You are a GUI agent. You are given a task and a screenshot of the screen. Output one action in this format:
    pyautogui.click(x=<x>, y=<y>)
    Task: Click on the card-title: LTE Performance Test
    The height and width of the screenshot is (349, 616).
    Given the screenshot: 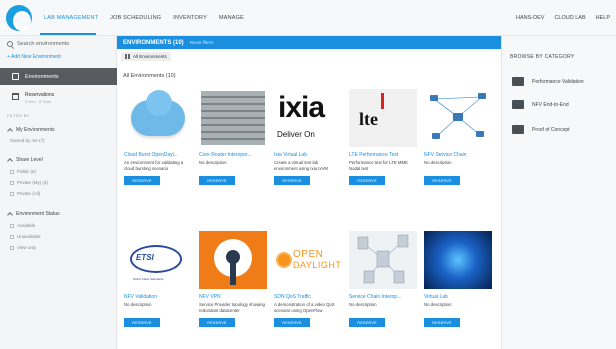 What is the action you would take?
    pyautogui.click(x=383, y=155)
    